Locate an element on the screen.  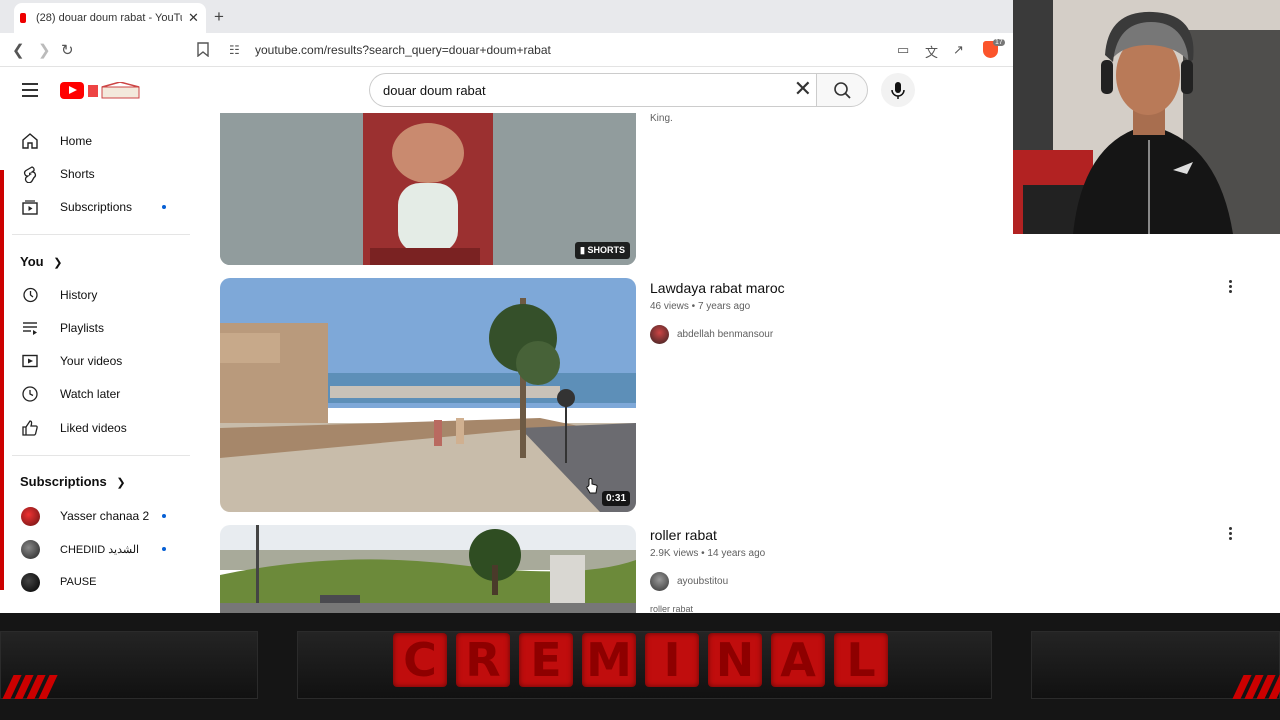
search-input: douar doum rabat is located at coordinates (434, 90).